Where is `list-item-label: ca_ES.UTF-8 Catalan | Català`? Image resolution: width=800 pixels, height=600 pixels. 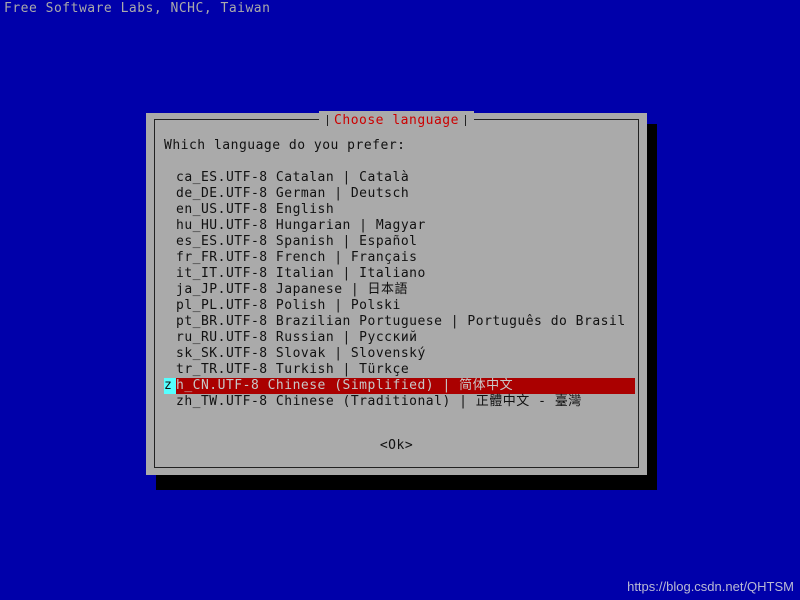 list-item-label: ca_ES.UTF-8 Catalan | Català is located at coordinates (293, 177).